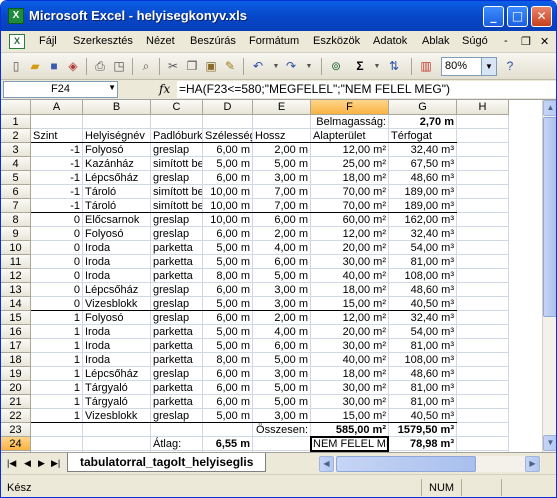  Describe the element at coordinates (164, 89) in the screenshot. I see `fx-icon: fx` at that location.